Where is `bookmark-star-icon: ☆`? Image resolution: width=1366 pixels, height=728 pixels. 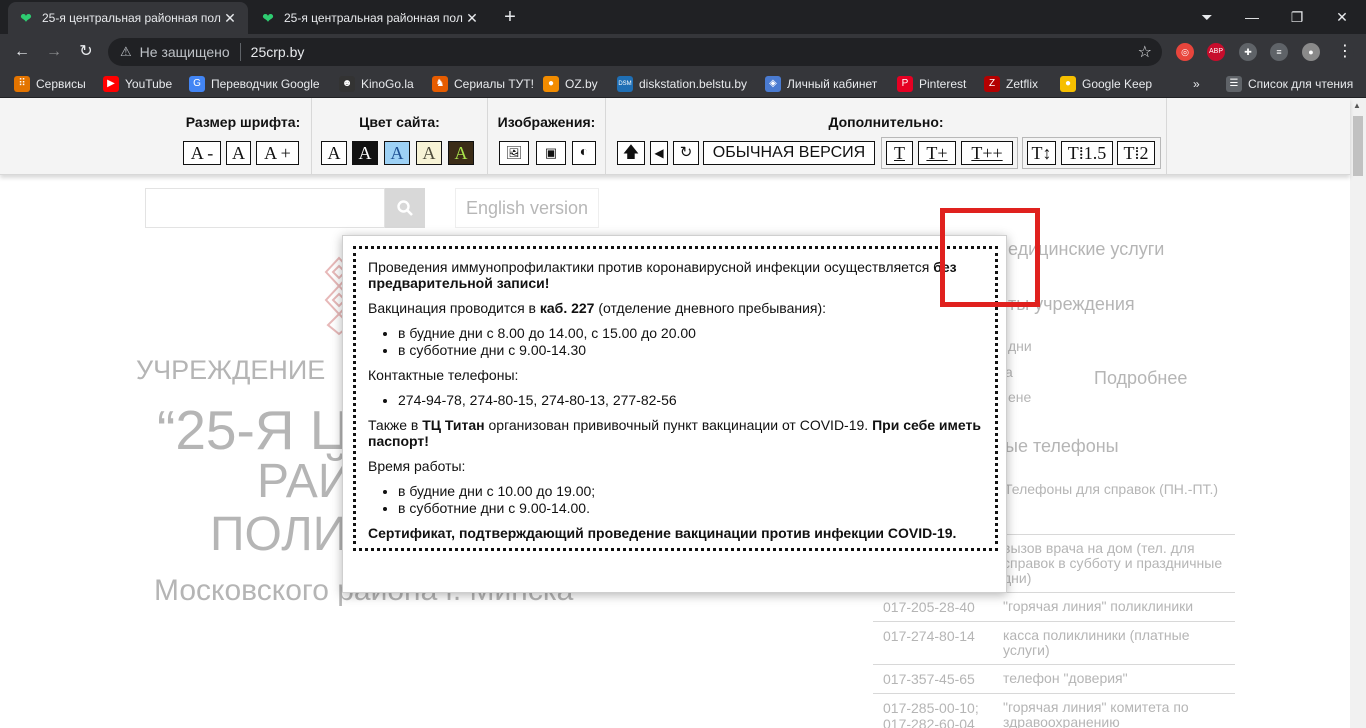 bookmark-star-icon: ☆ is located at coordinates (1145, 52).